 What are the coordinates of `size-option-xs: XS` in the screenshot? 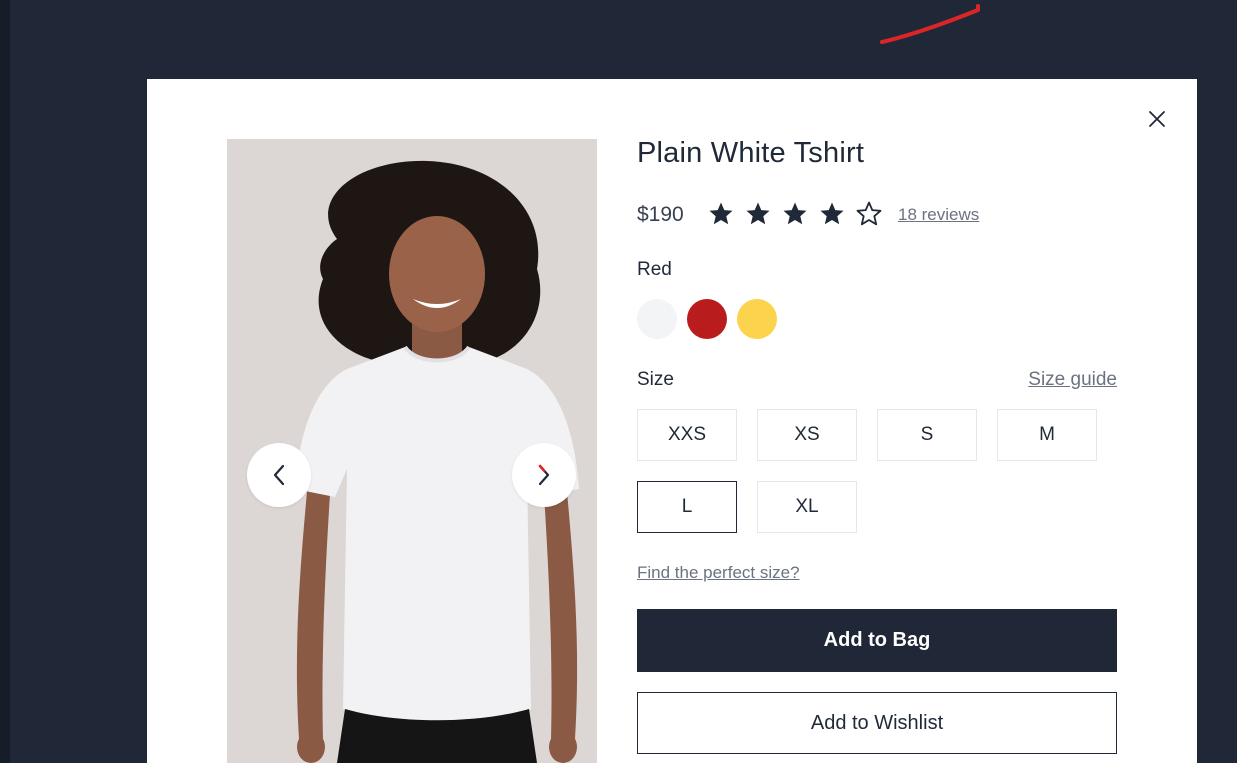 It's located at (807, 435).